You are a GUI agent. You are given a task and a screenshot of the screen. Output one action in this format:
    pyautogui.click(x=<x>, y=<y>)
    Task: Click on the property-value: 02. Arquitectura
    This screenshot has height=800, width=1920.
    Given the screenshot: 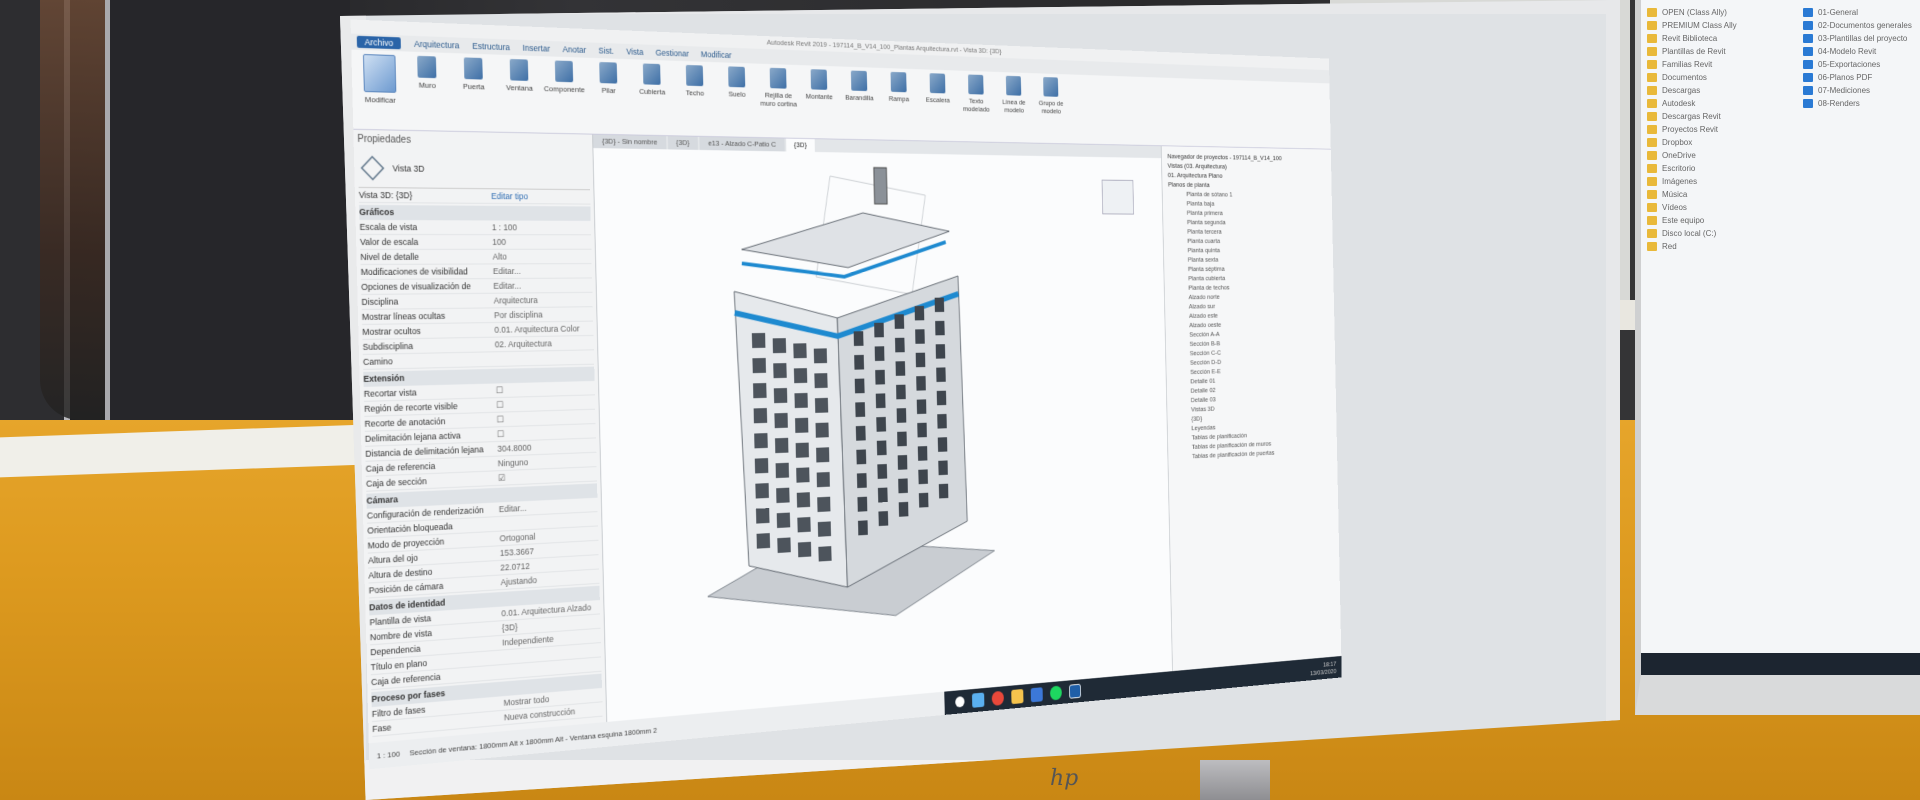 What is the action you would take?
    pyautogui.click(x=544, y=343)
    